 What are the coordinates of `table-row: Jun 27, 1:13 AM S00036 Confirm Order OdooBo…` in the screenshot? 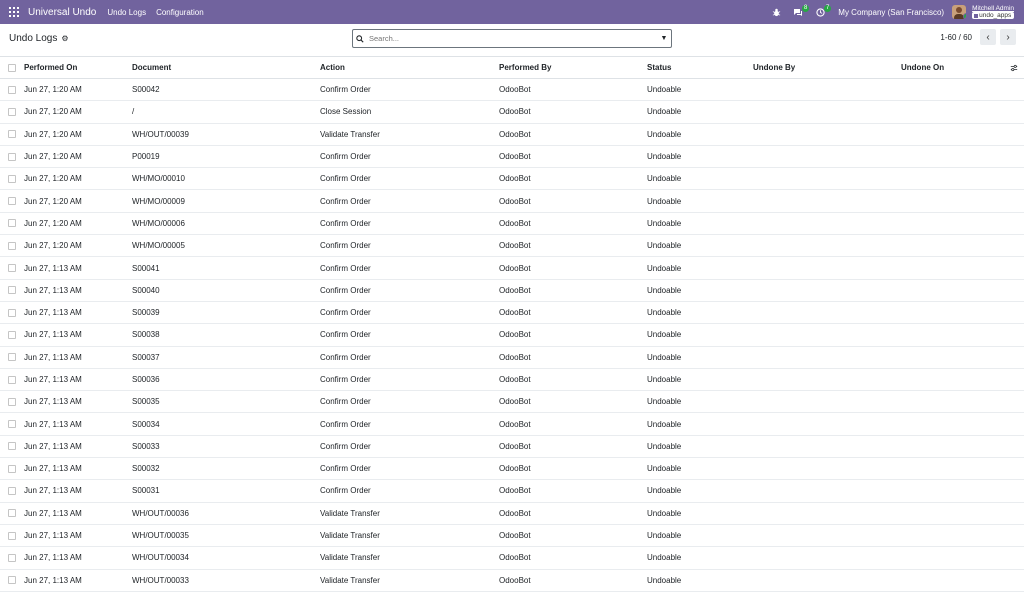 It's located at (512, 380).